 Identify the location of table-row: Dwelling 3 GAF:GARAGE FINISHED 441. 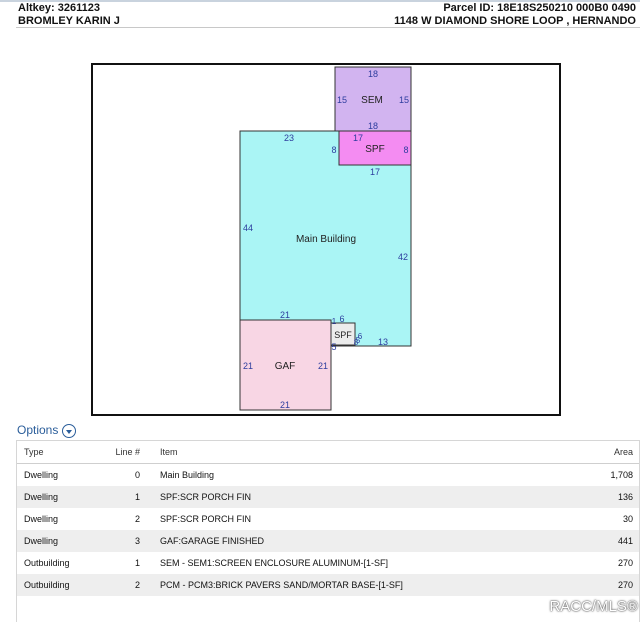
(328, 541).